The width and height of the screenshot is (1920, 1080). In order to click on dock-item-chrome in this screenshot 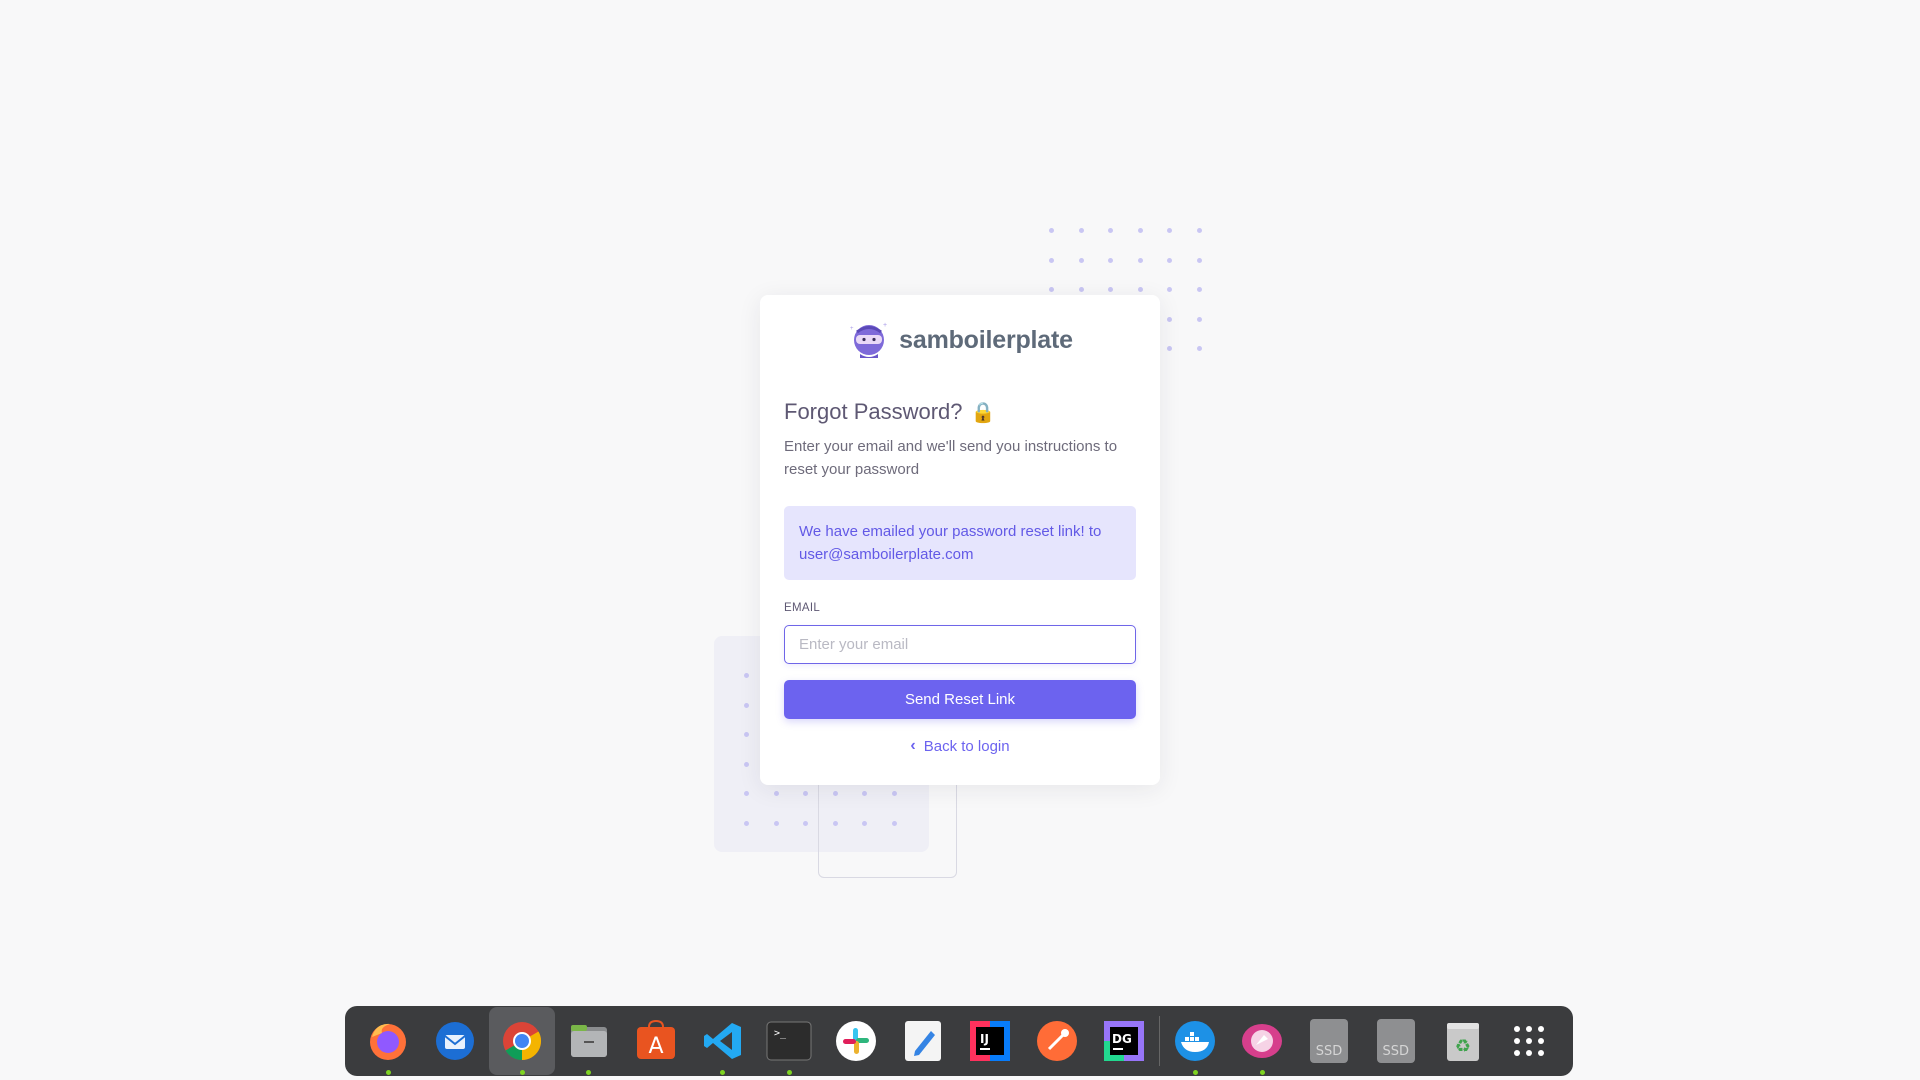, I will do `click(522, 1041)`.